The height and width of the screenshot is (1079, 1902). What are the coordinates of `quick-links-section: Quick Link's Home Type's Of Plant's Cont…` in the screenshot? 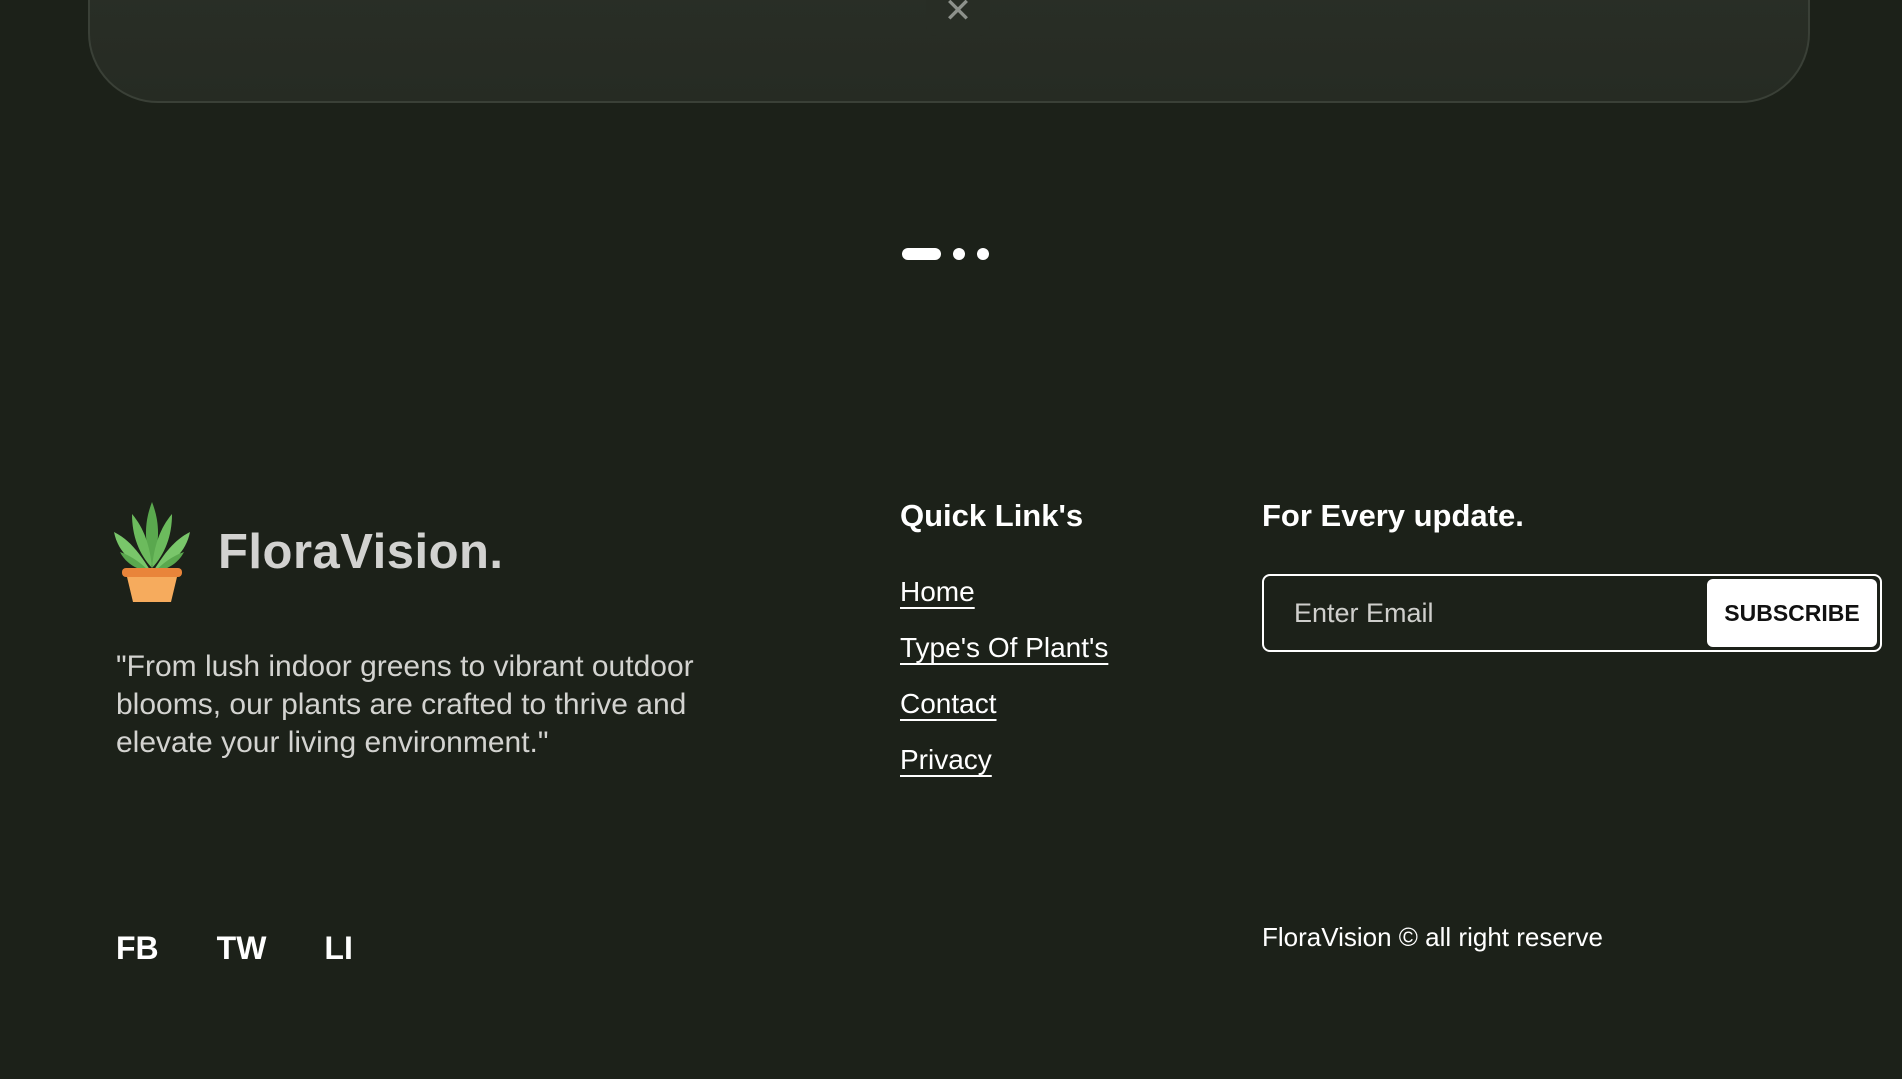 It's located at (1004, 649).